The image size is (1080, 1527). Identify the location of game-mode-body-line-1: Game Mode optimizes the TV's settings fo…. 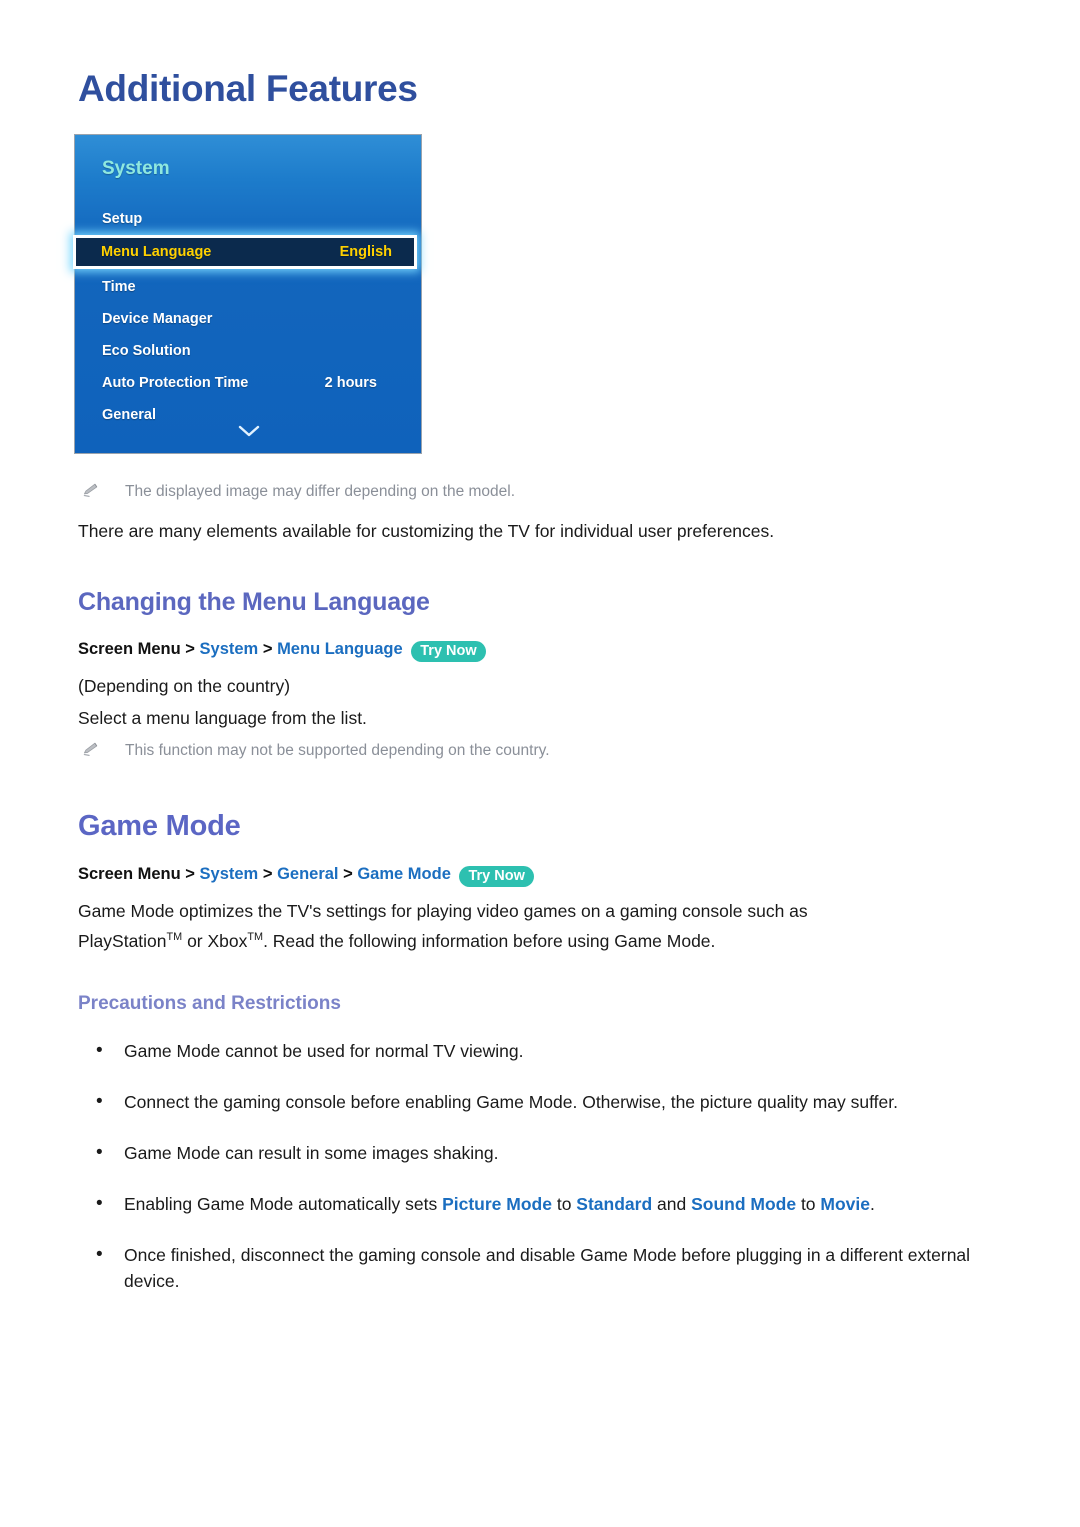
(443, 911).